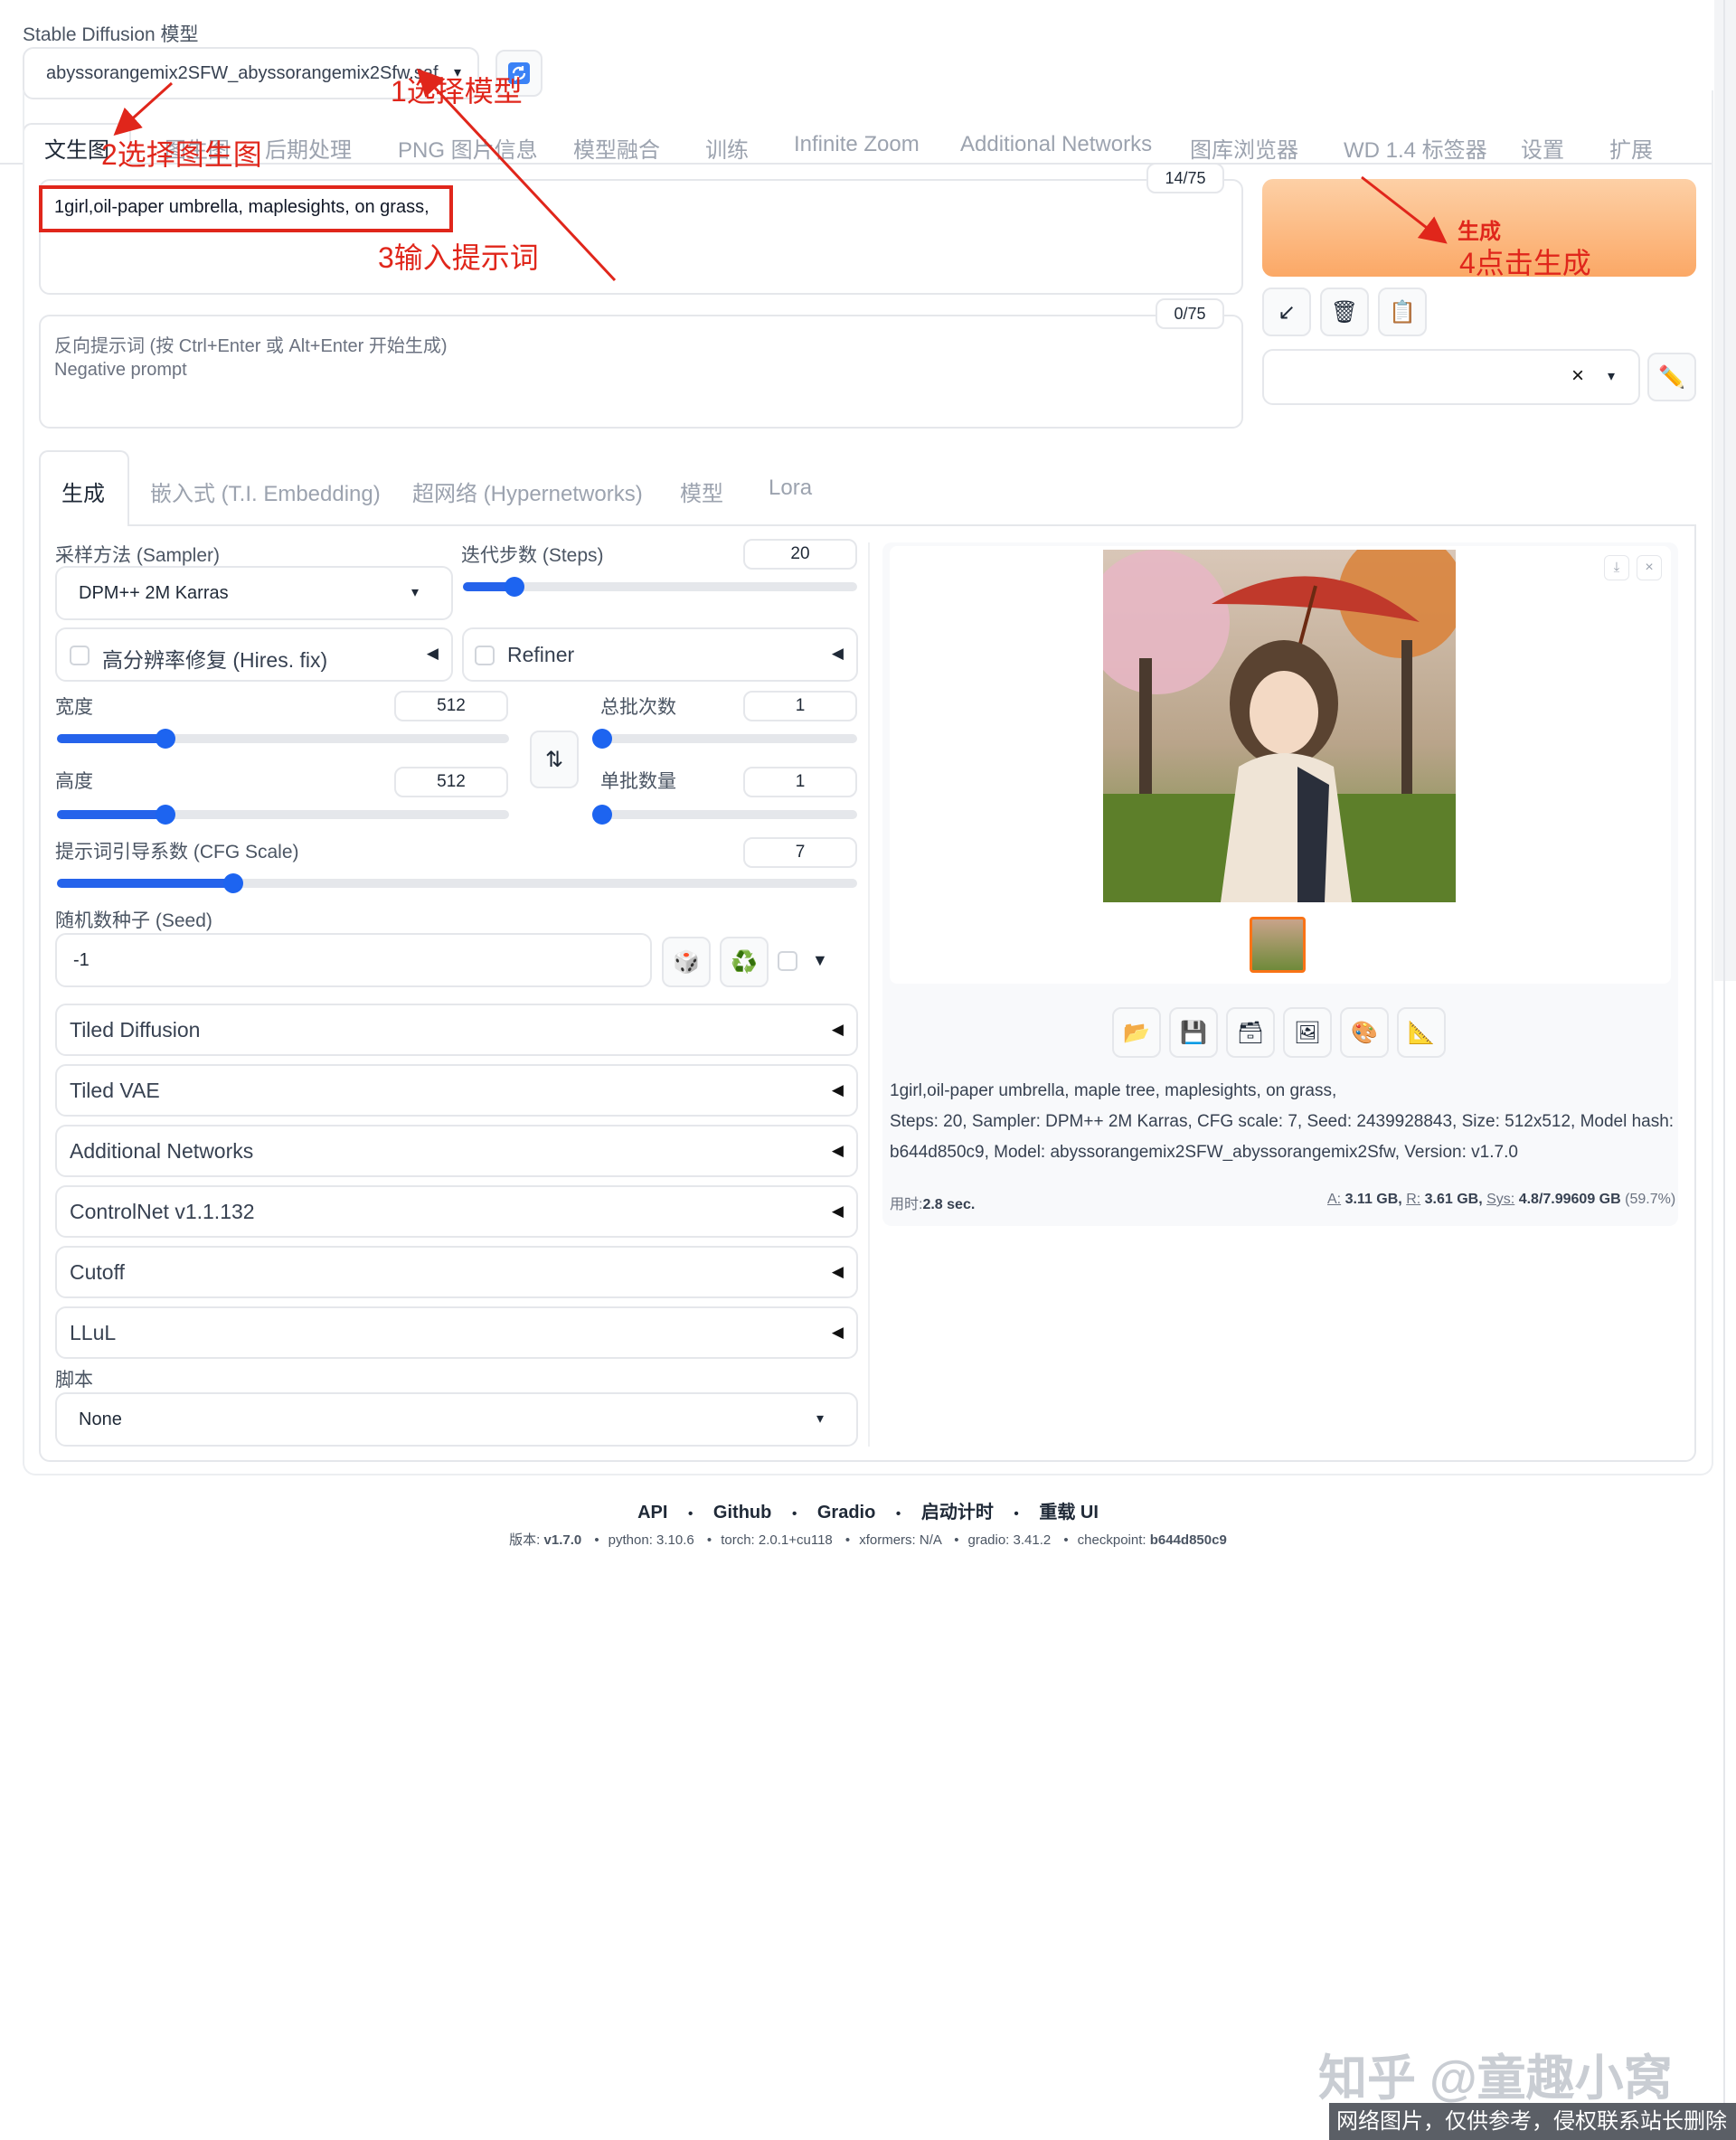  What do you see at coordinates (790, 488) in the screenshot?
I see `subtab-lora: Lora` at bounding box center [790, 488].